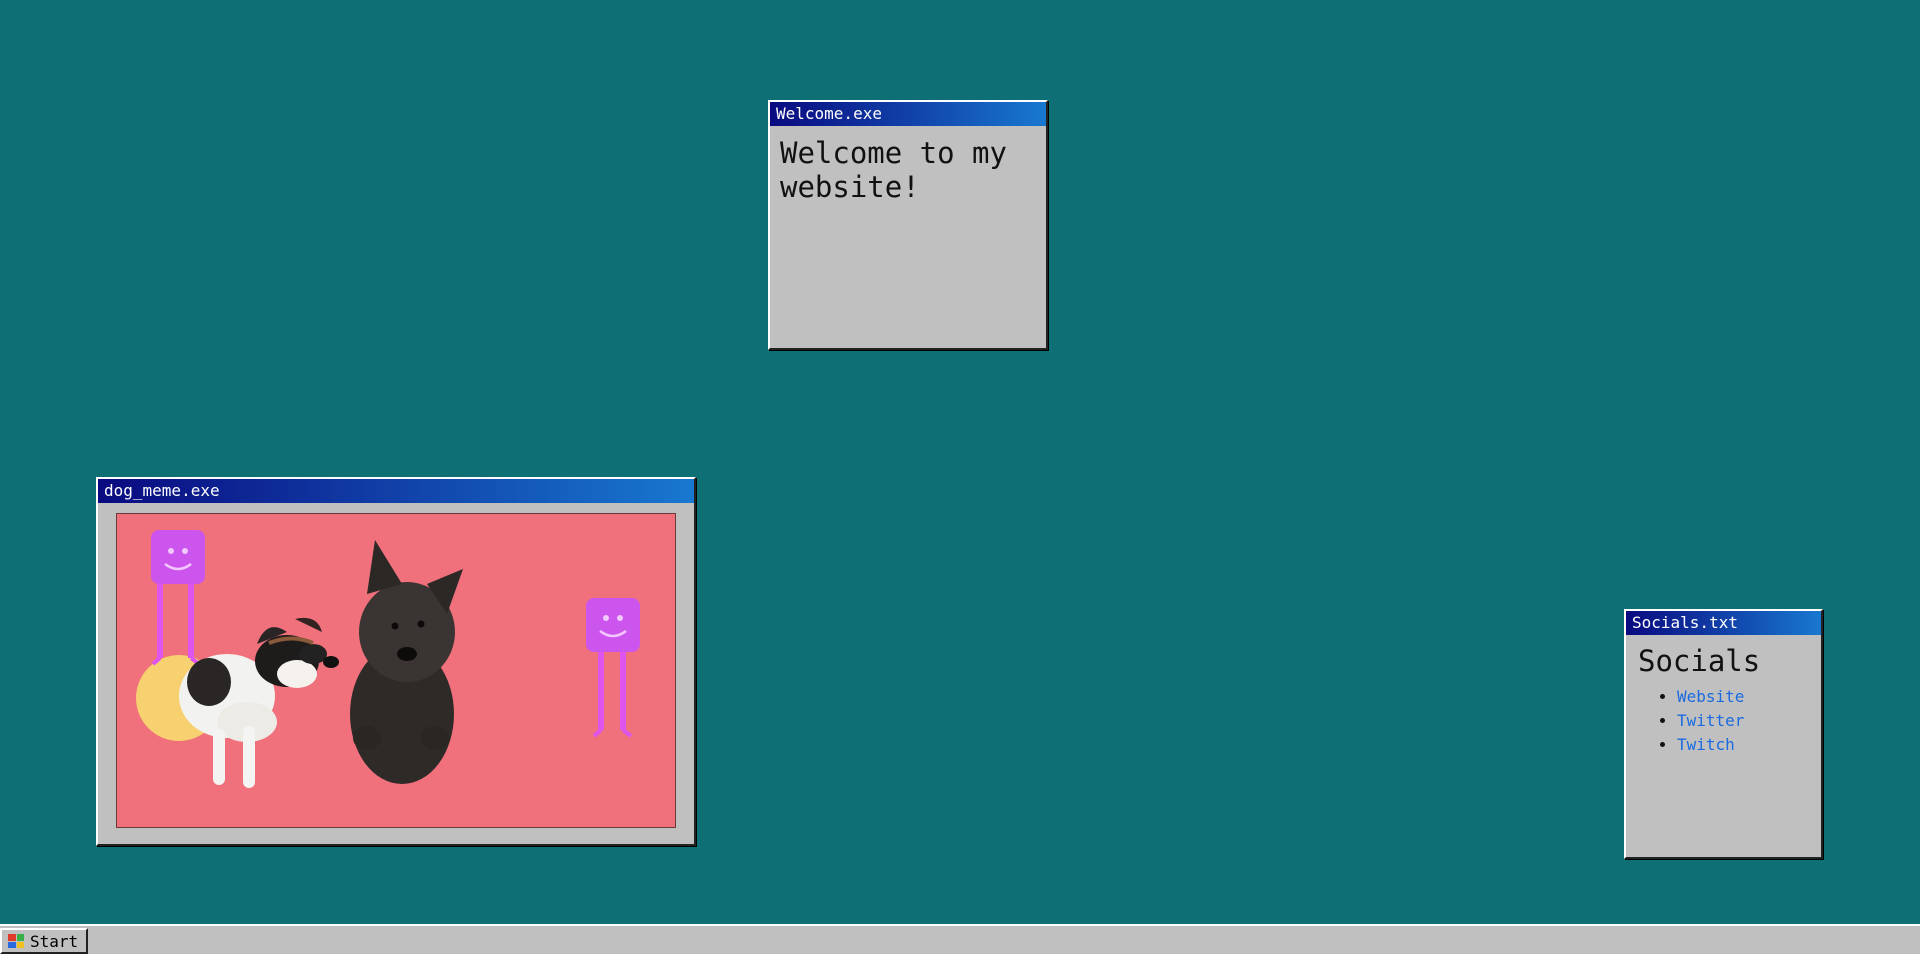 The image size is (1920, 954). What do you see at coordinates (1706, 744) in the screenshot?
I see `twitch-link: Twitch` at bounding box center [1706, 744].